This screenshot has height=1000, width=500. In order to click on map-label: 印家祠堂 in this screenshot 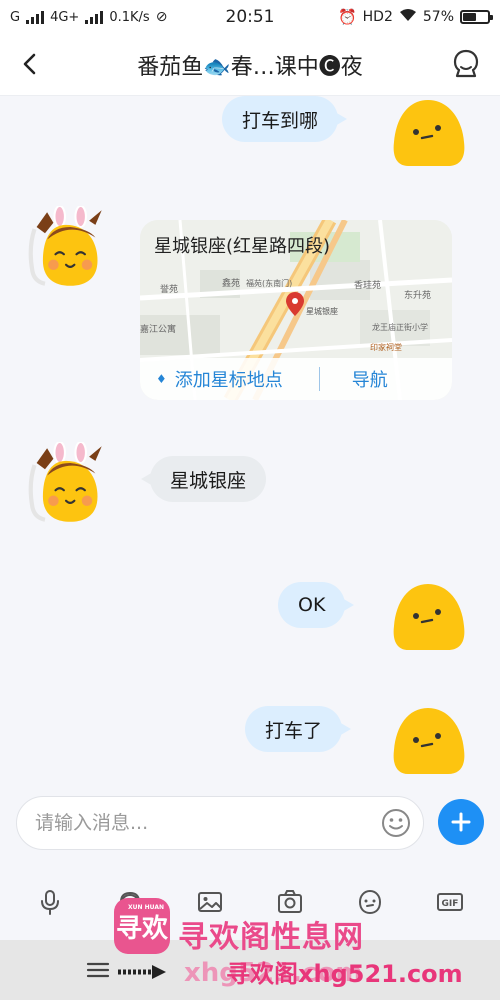, I will do `click(386, 347)`.